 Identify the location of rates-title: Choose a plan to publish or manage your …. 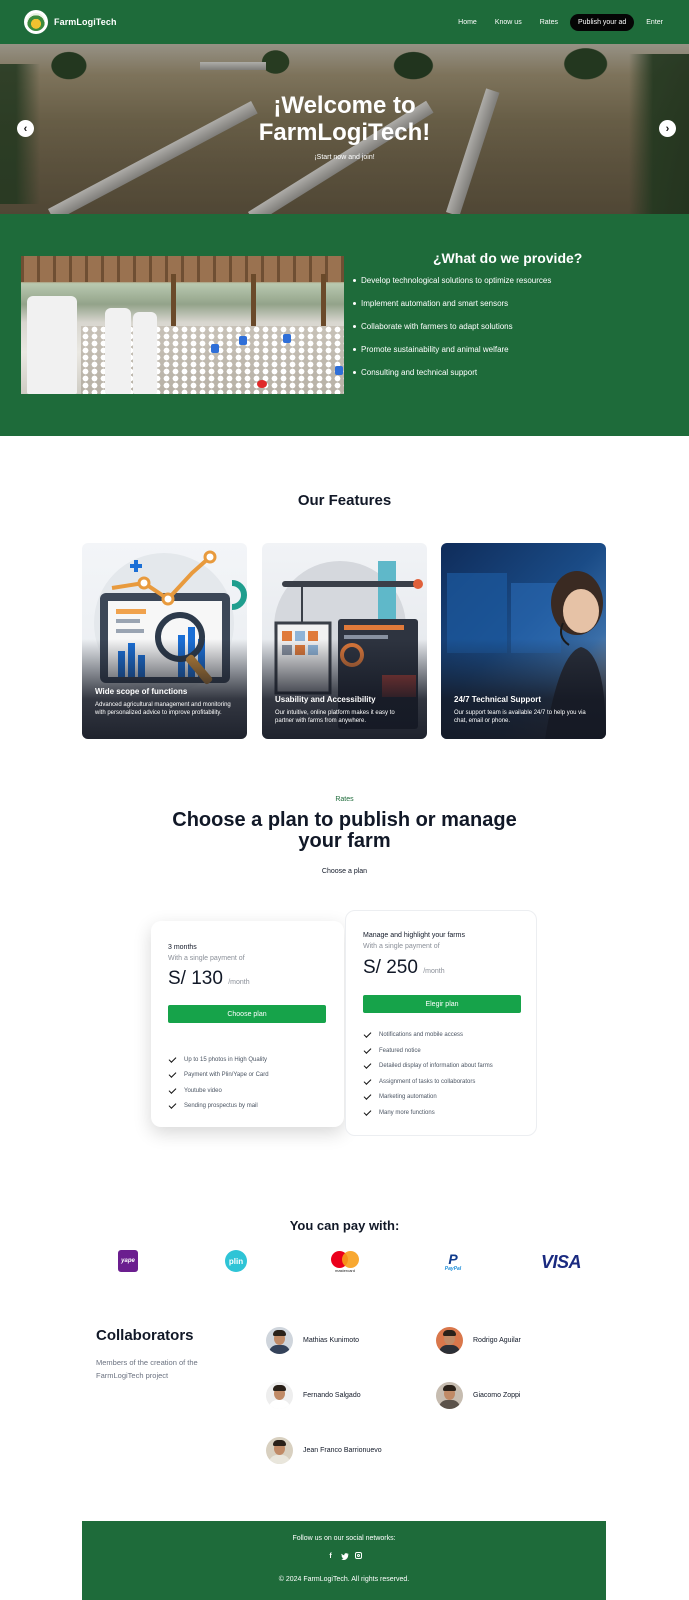
(344, 830).